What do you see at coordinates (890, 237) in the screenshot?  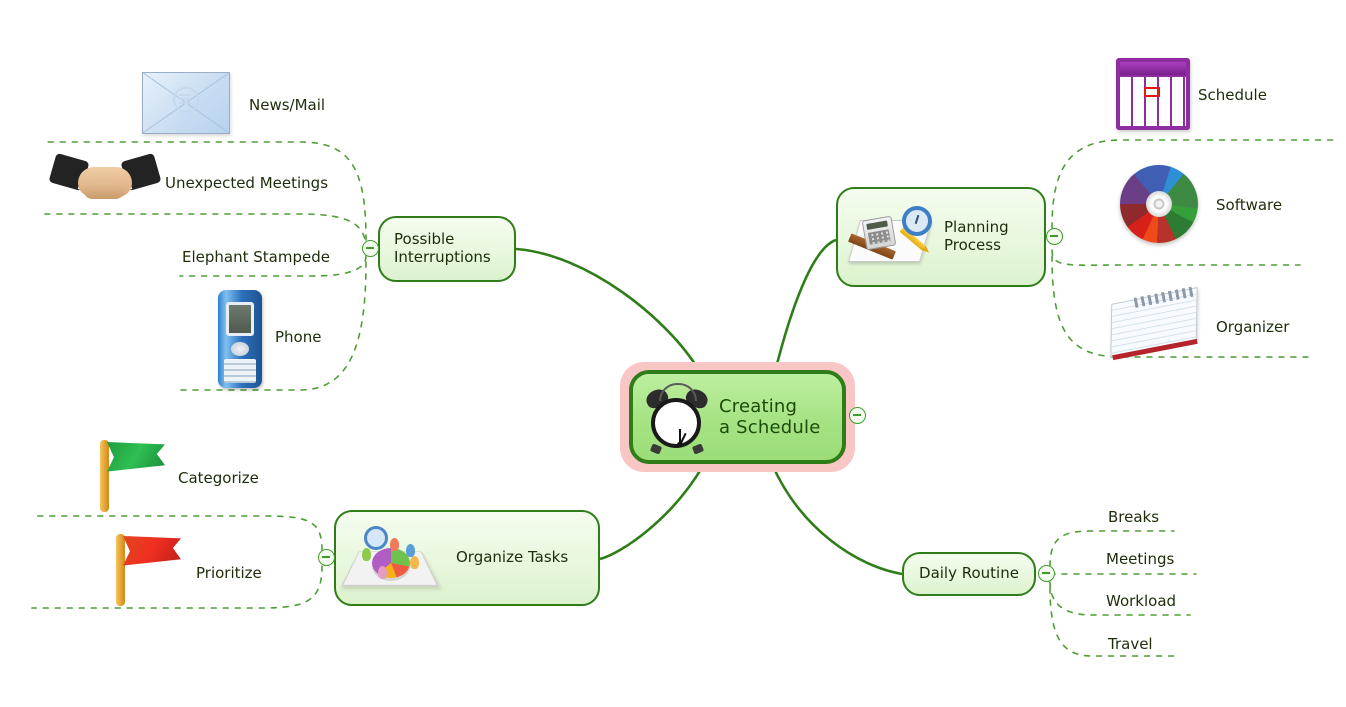 I see `calculator-ruler-clock-icon` at bounding box center [890, 237].